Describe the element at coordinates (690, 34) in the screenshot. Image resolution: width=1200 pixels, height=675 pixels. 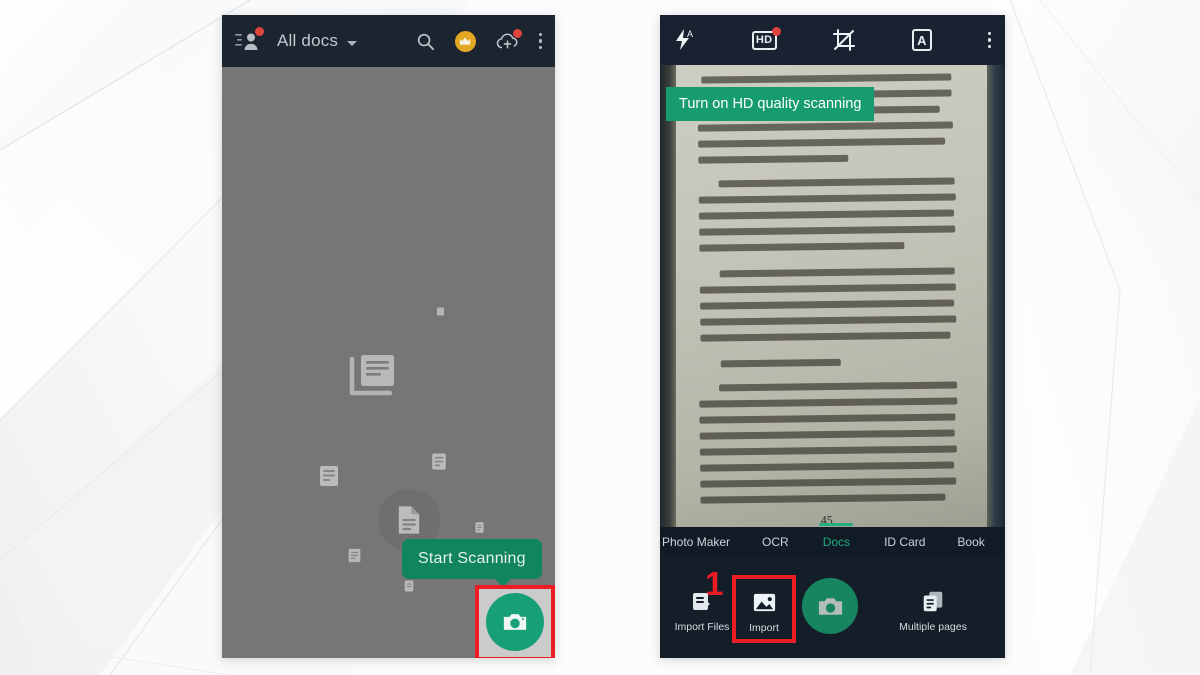
I see `svg-text: A` at that location.